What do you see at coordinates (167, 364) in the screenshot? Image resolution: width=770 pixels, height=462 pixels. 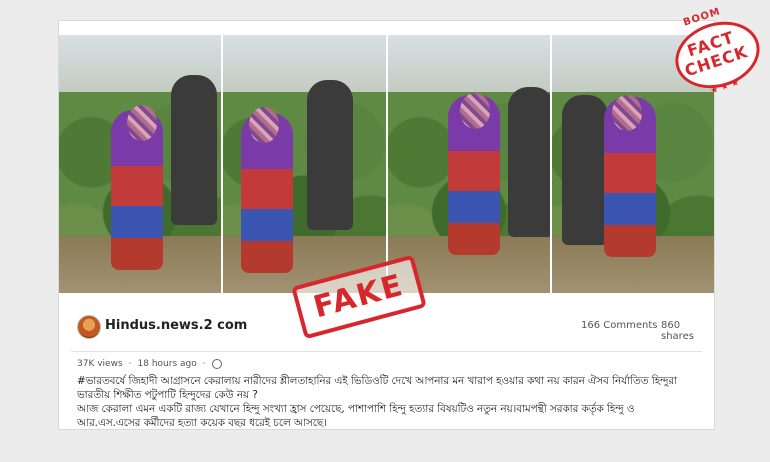 I see `post-time: 18 hours ago` at bounding box center [167, 364].